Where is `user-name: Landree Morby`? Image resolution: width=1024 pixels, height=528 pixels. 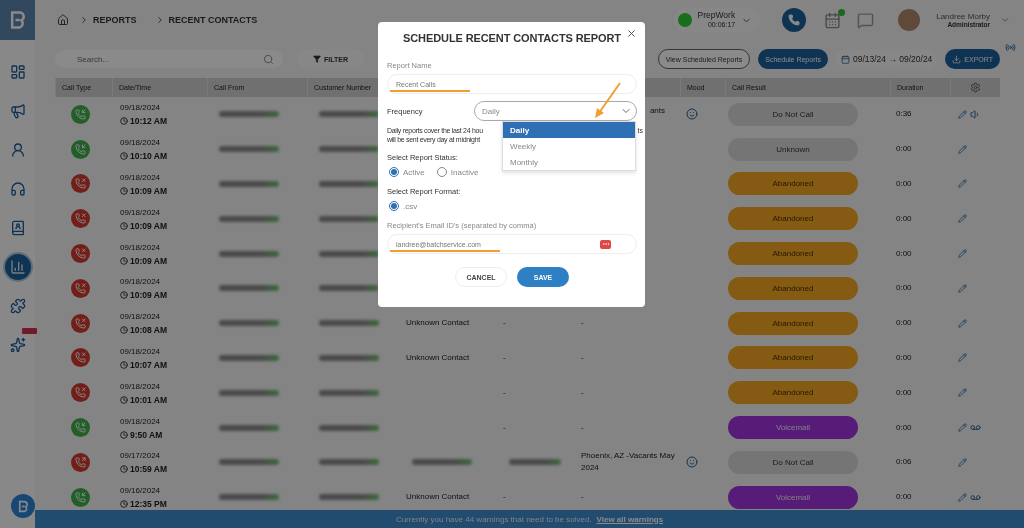 user-name: Landree Morby is located at coordinates (963, 16).